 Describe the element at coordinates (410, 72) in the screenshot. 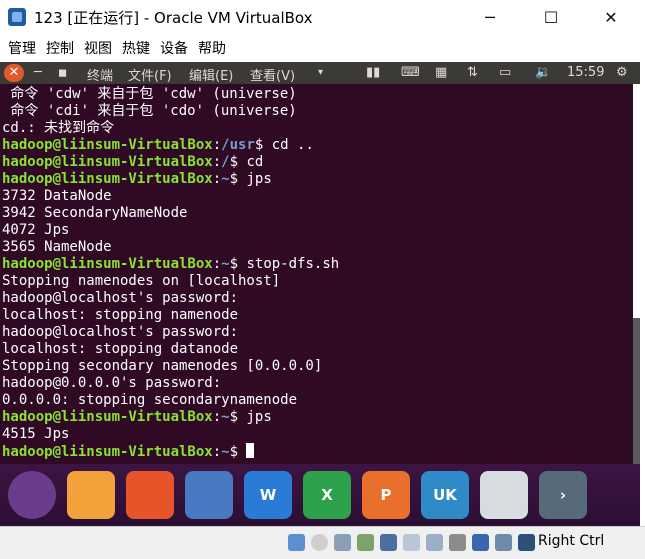

I see `keyboard-icon: ⌨` at that location.